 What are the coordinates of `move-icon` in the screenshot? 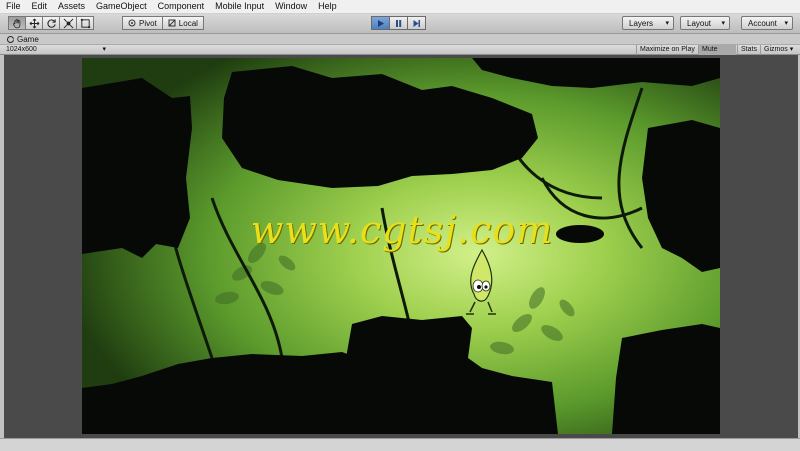 It's located at (34, 23).